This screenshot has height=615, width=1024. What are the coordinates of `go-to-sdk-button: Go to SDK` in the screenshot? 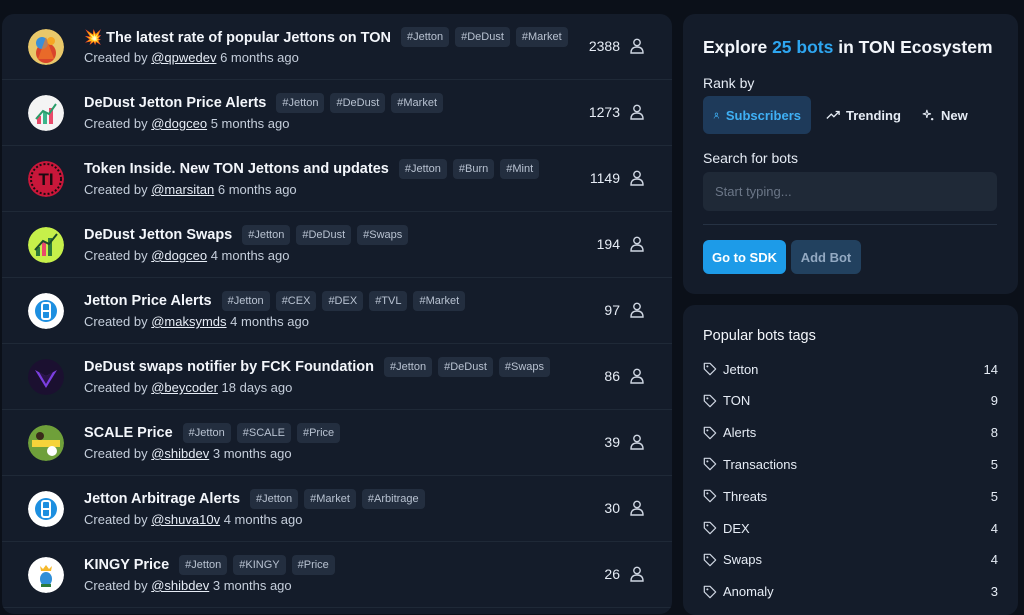 It's located at (744, 257).